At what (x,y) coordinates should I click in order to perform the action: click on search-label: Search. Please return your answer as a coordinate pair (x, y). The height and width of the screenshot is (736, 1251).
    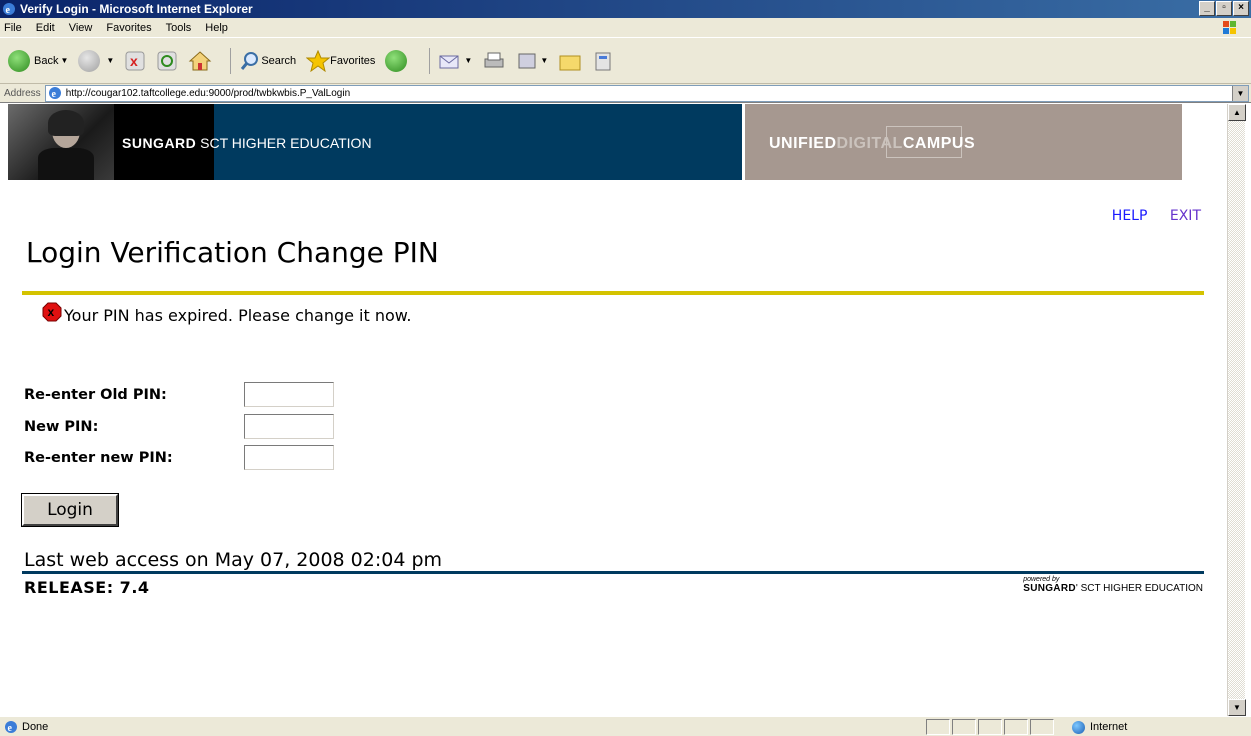
    Looking at the image, I should click on (279, 60).